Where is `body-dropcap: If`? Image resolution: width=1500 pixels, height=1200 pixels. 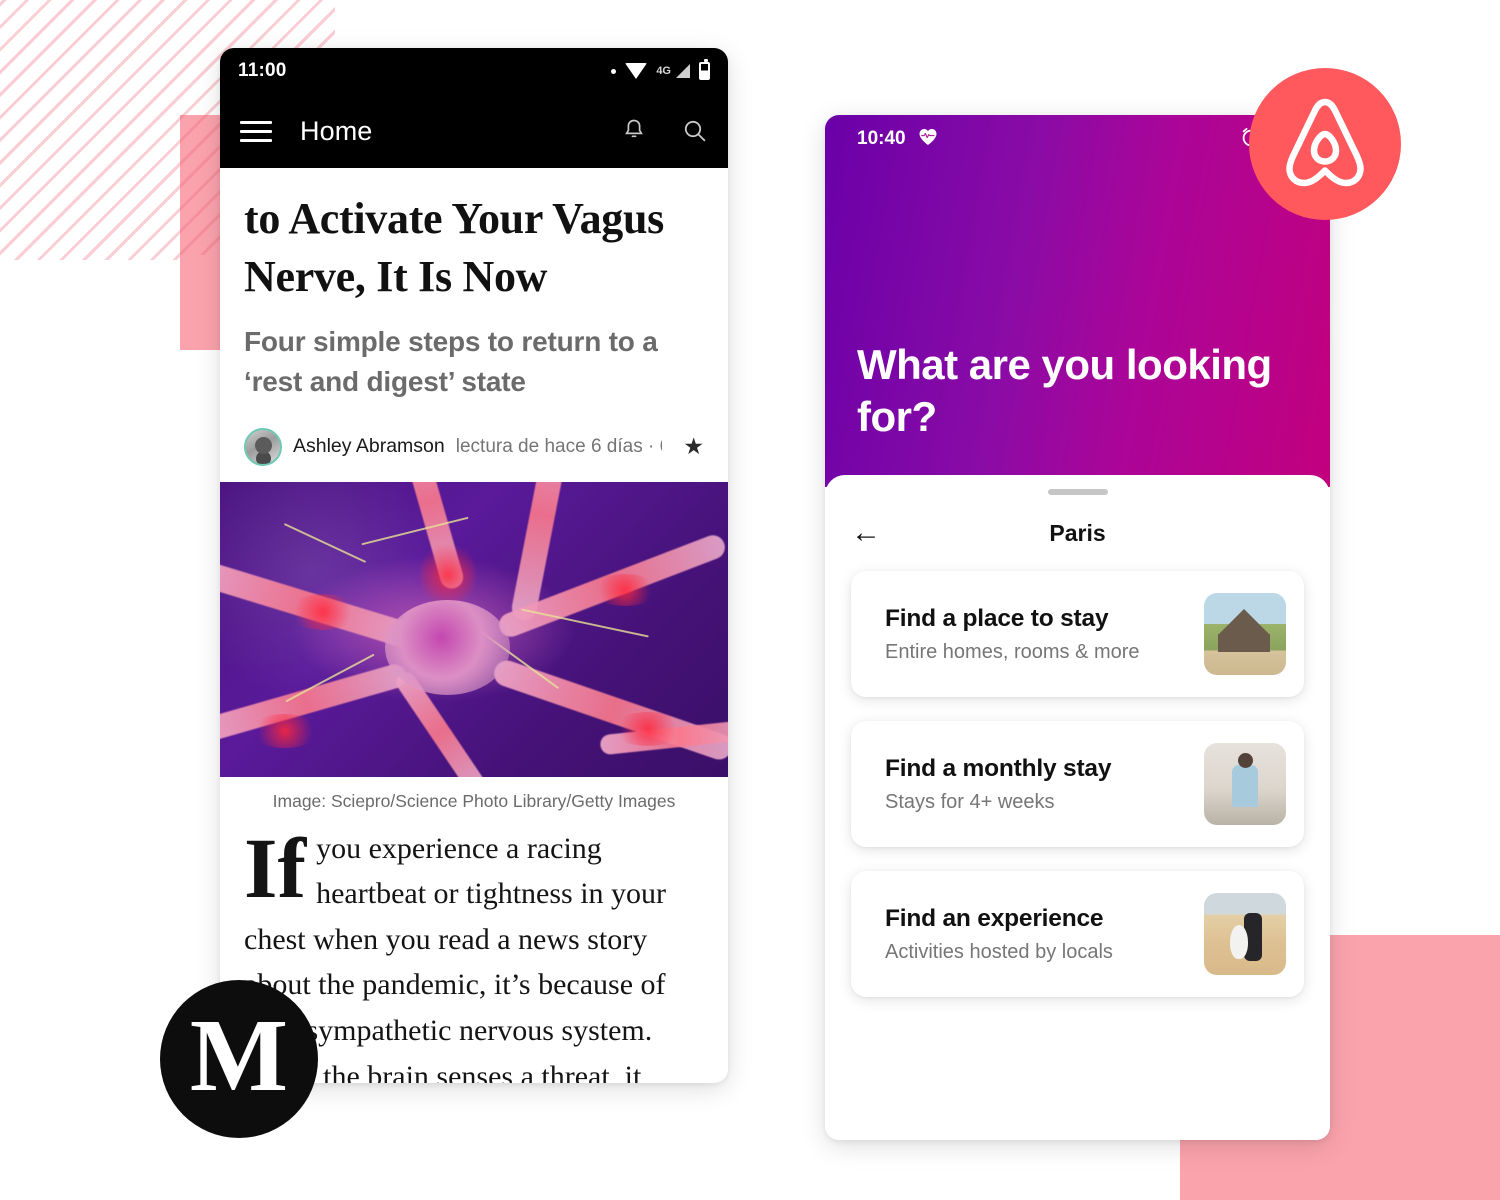 body-dropcap: If is located at coordinates (275, 867).